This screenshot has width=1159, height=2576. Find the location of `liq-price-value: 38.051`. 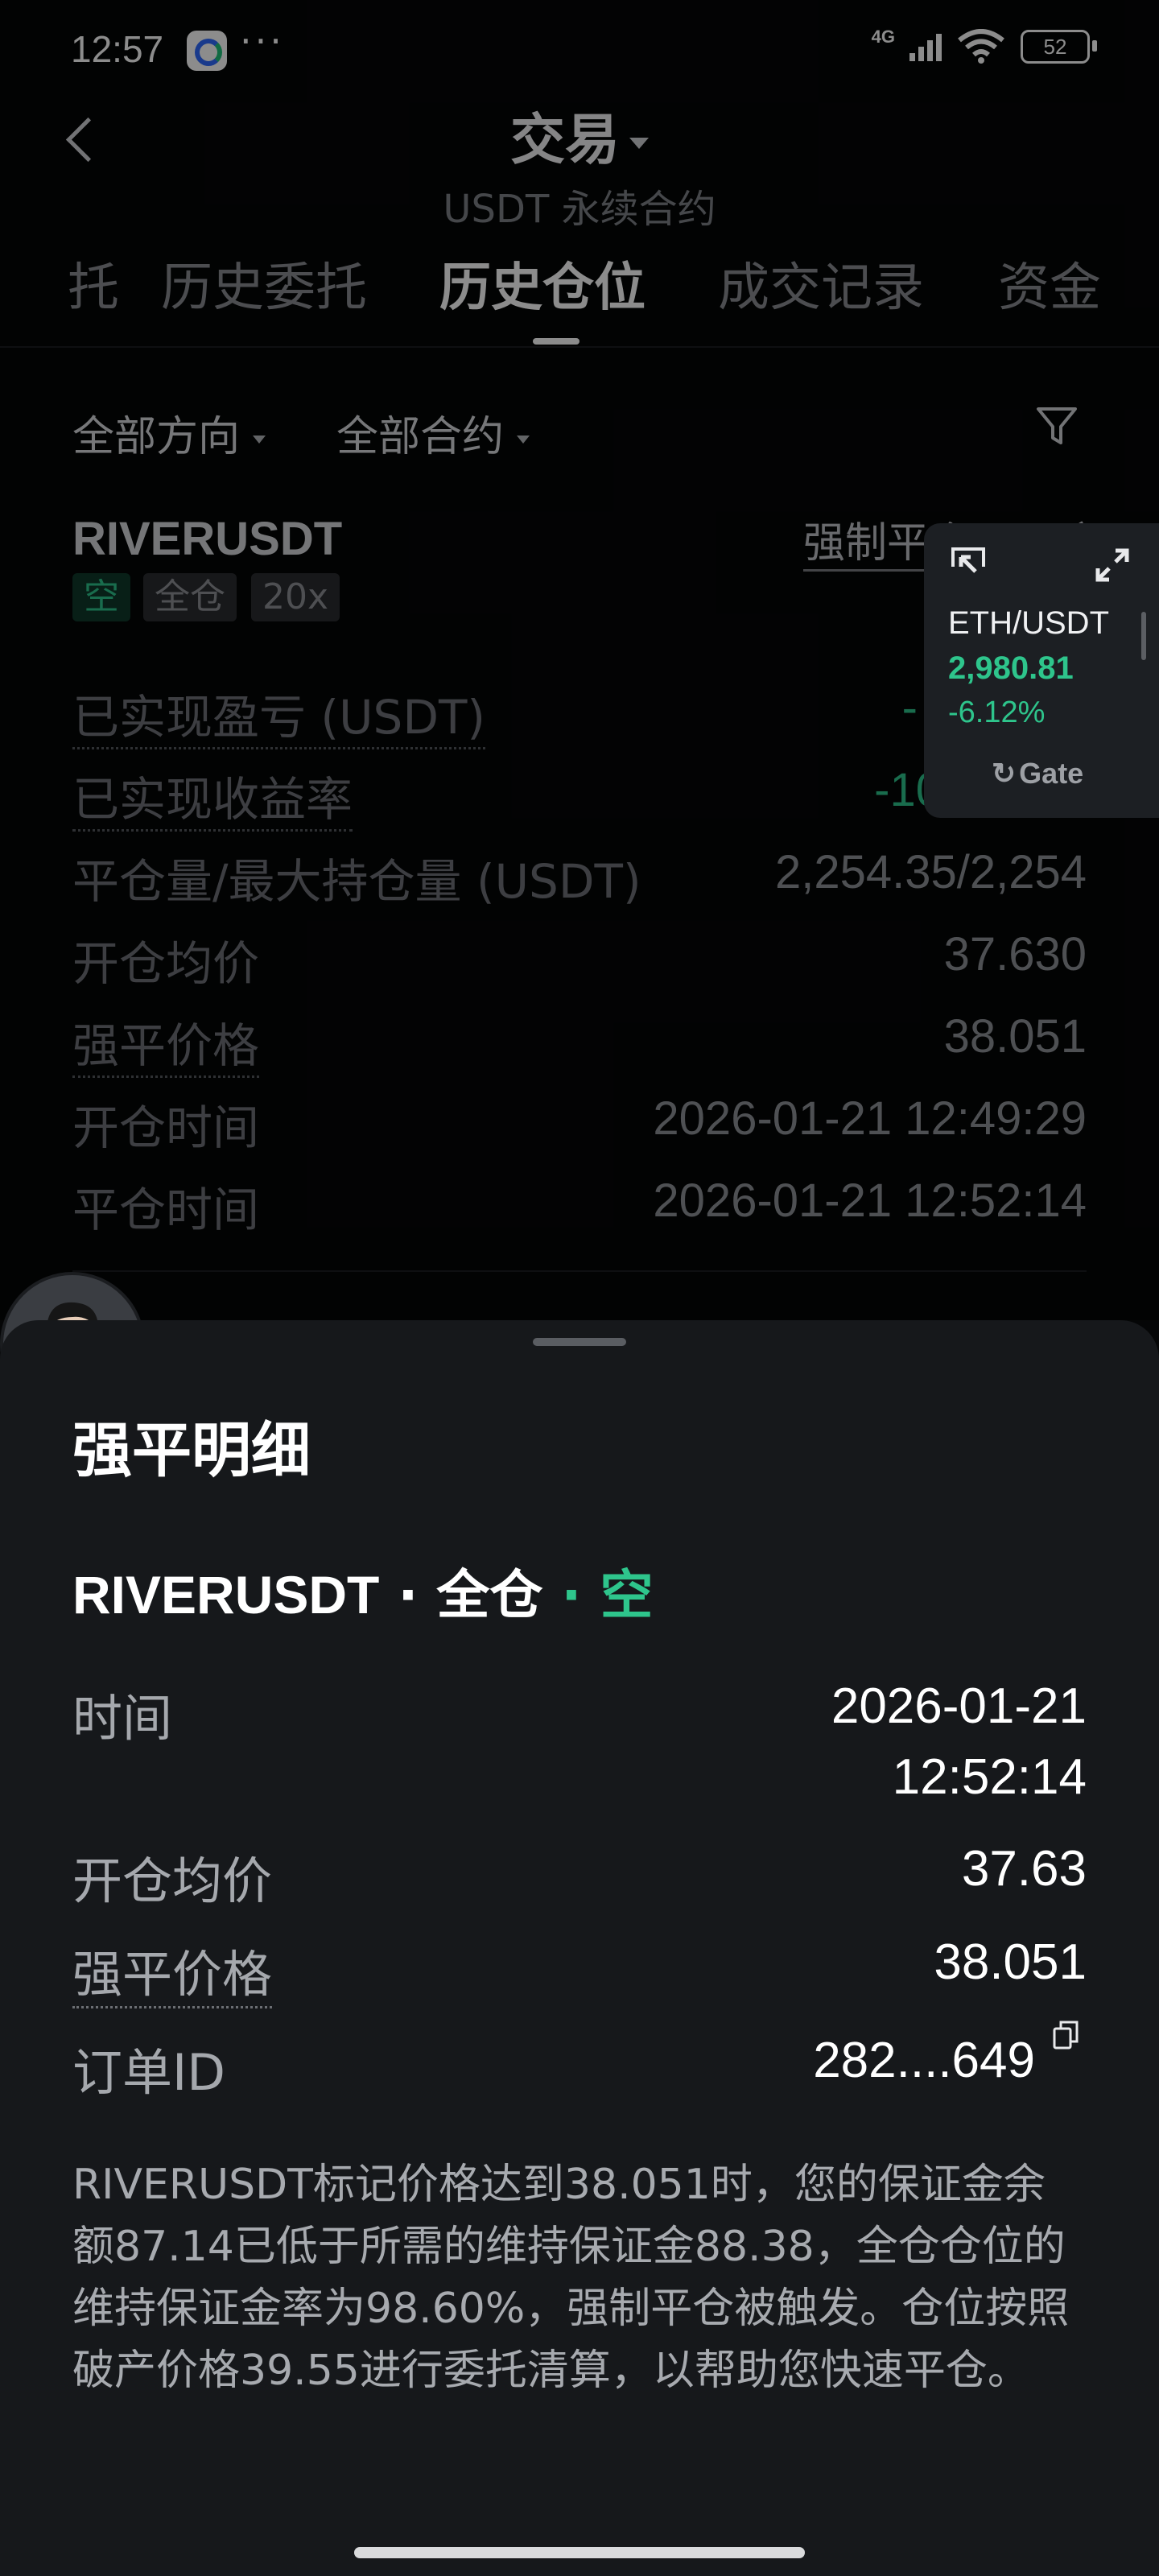

liq-price-value: 38.051 is located at coordinates (1015, 1036).